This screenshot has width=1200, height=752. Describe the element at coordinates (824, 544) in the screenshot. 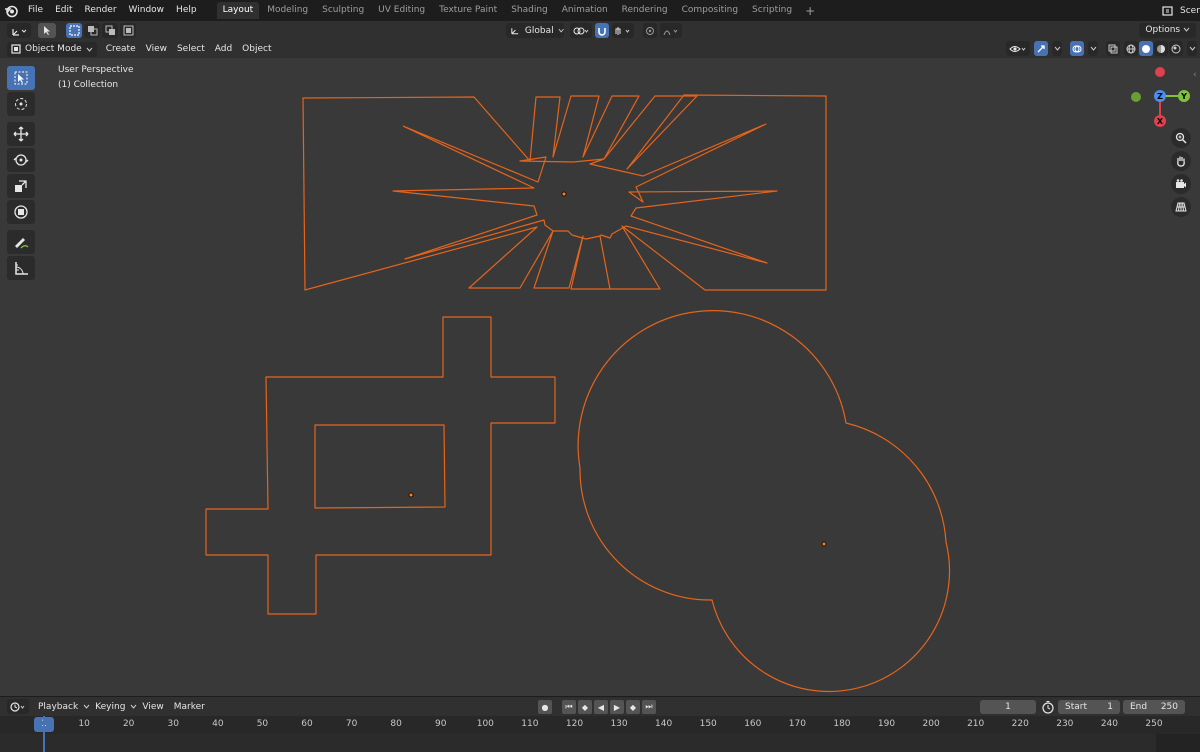

I see `blob-origin-point` at that location.